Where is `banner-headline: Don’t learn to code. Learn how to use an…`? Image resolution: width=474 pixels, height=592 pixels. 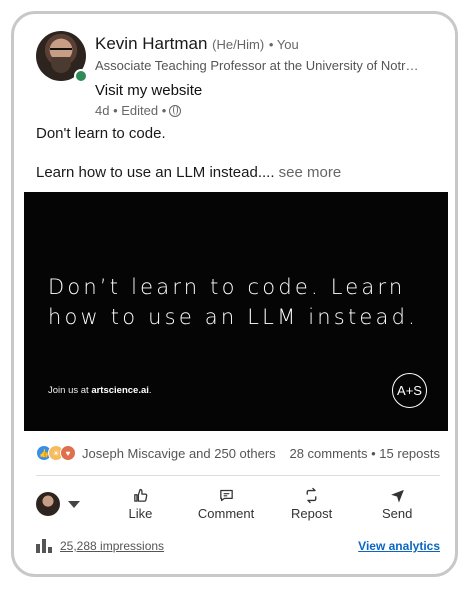 banner-headline: Don’t learn to code. Learn how to use an… is located at coordinates (233, 302).